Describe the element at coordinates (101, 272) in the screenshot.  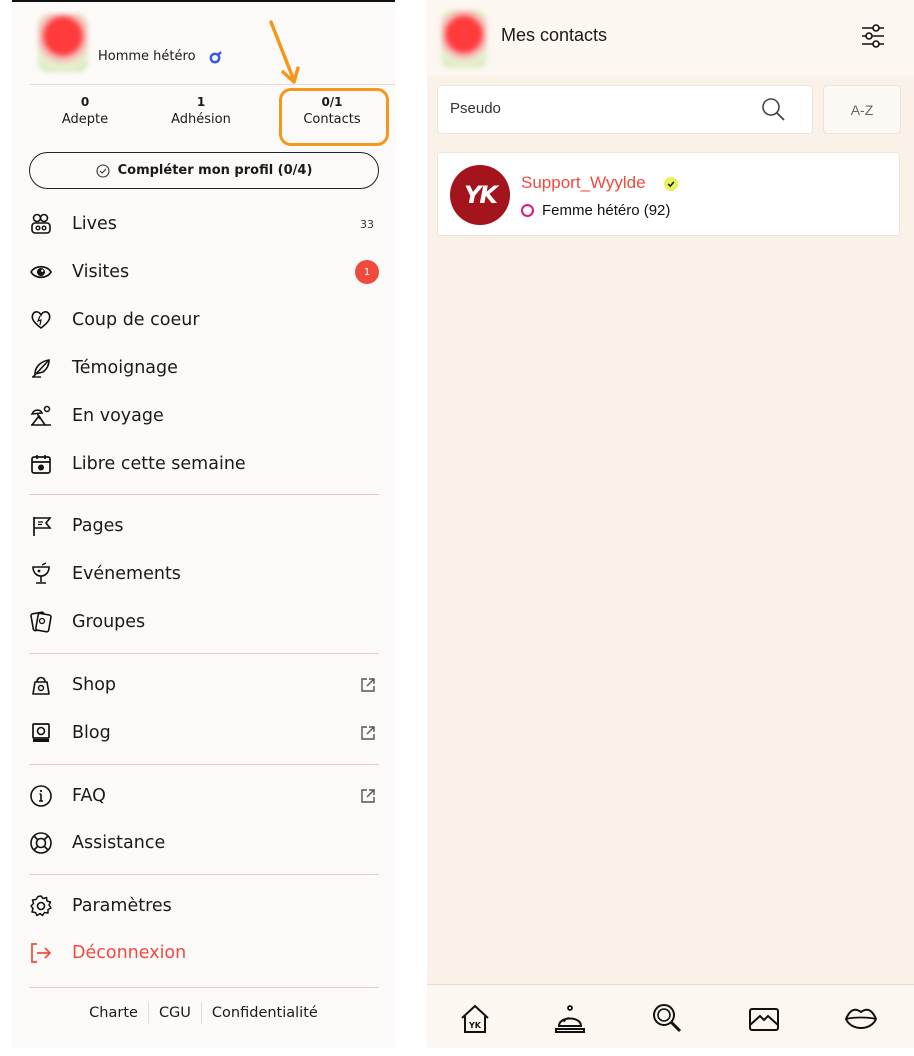
I see `menu-label: Visites` at that location.